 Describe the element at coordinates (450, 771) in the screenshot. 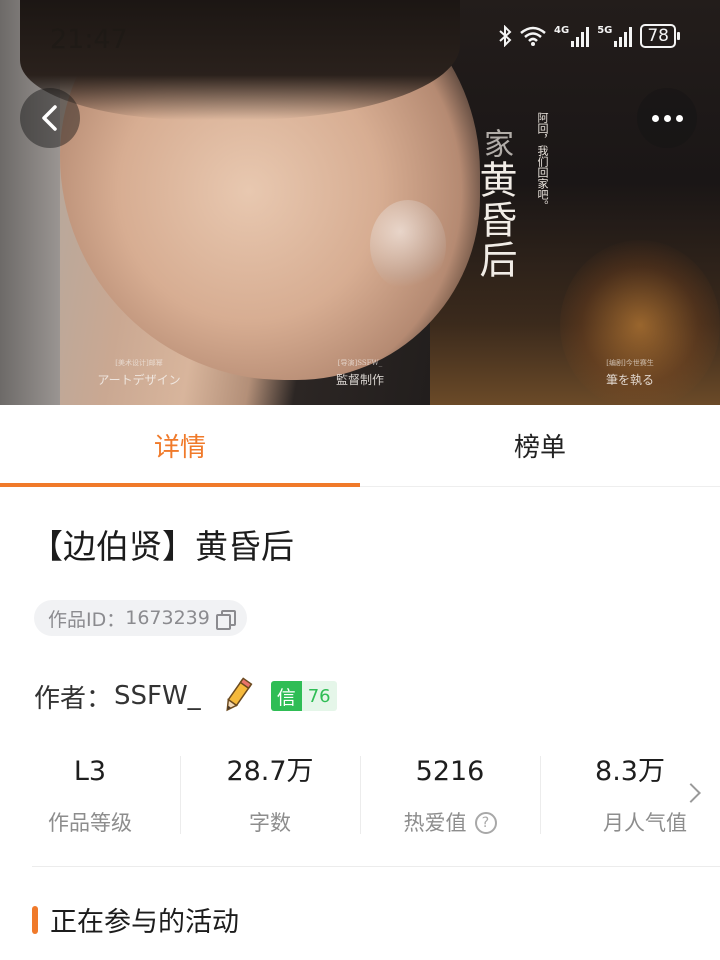

I see `stat-love-value-number: 5216` at that location.